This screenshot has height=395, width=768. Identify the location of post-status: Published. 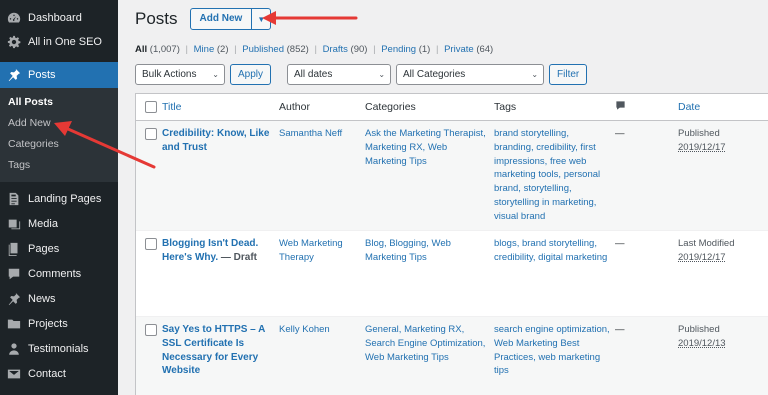
(699, 133).